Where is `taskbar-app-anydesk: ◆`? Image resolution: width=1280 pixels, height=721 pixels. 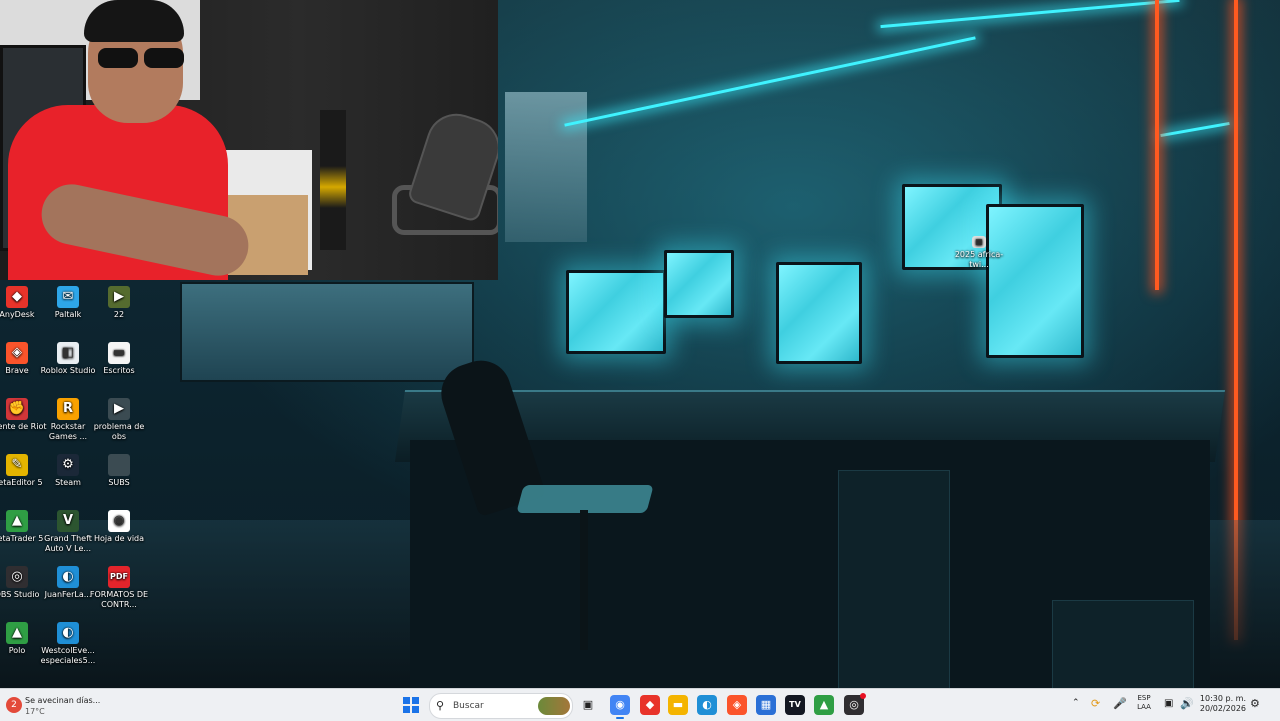
taskbar-app-anydesk: ◆ is located at coordinates (650, 705).